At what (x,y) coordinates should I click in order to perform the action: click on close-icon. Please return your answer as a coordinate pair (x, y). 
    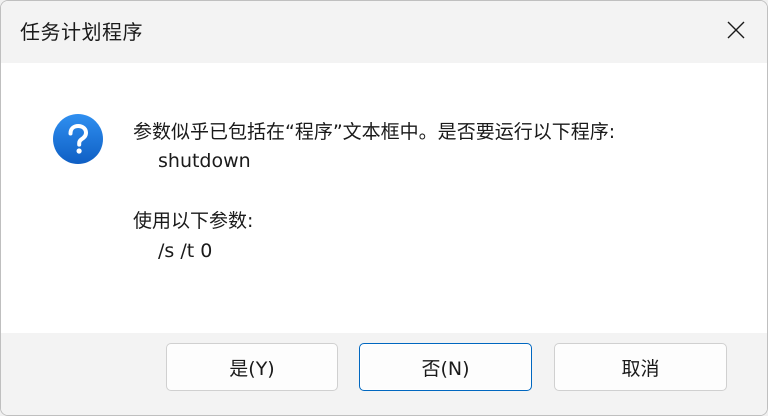
    Looking at the image, I should click on (736, 32).